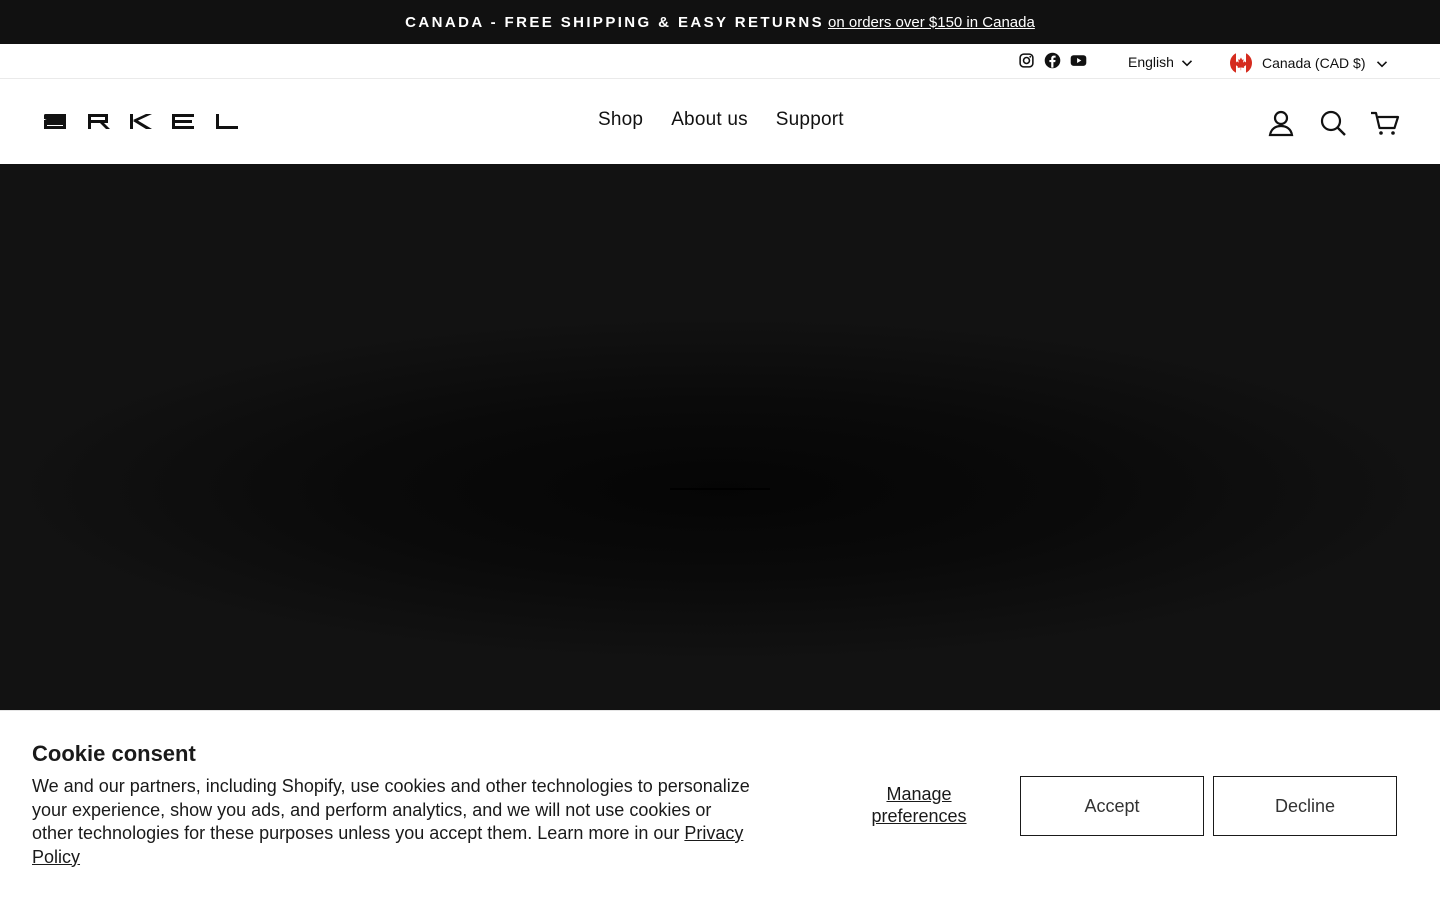 The image size is (1440, 900). What do you see at coordinates (1305, 806) in the screenshot?
I see `decline-button: Decline` at bounding box center [1305, 806].